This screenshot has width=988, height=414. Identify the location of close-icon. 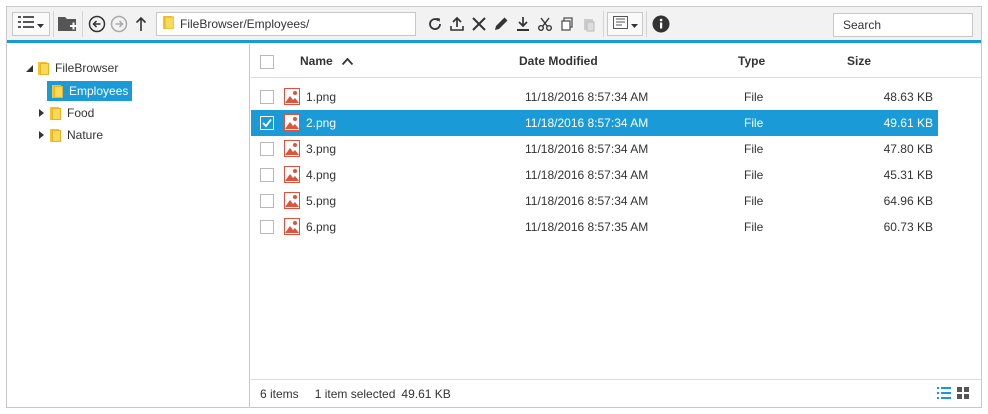
(479, 24).